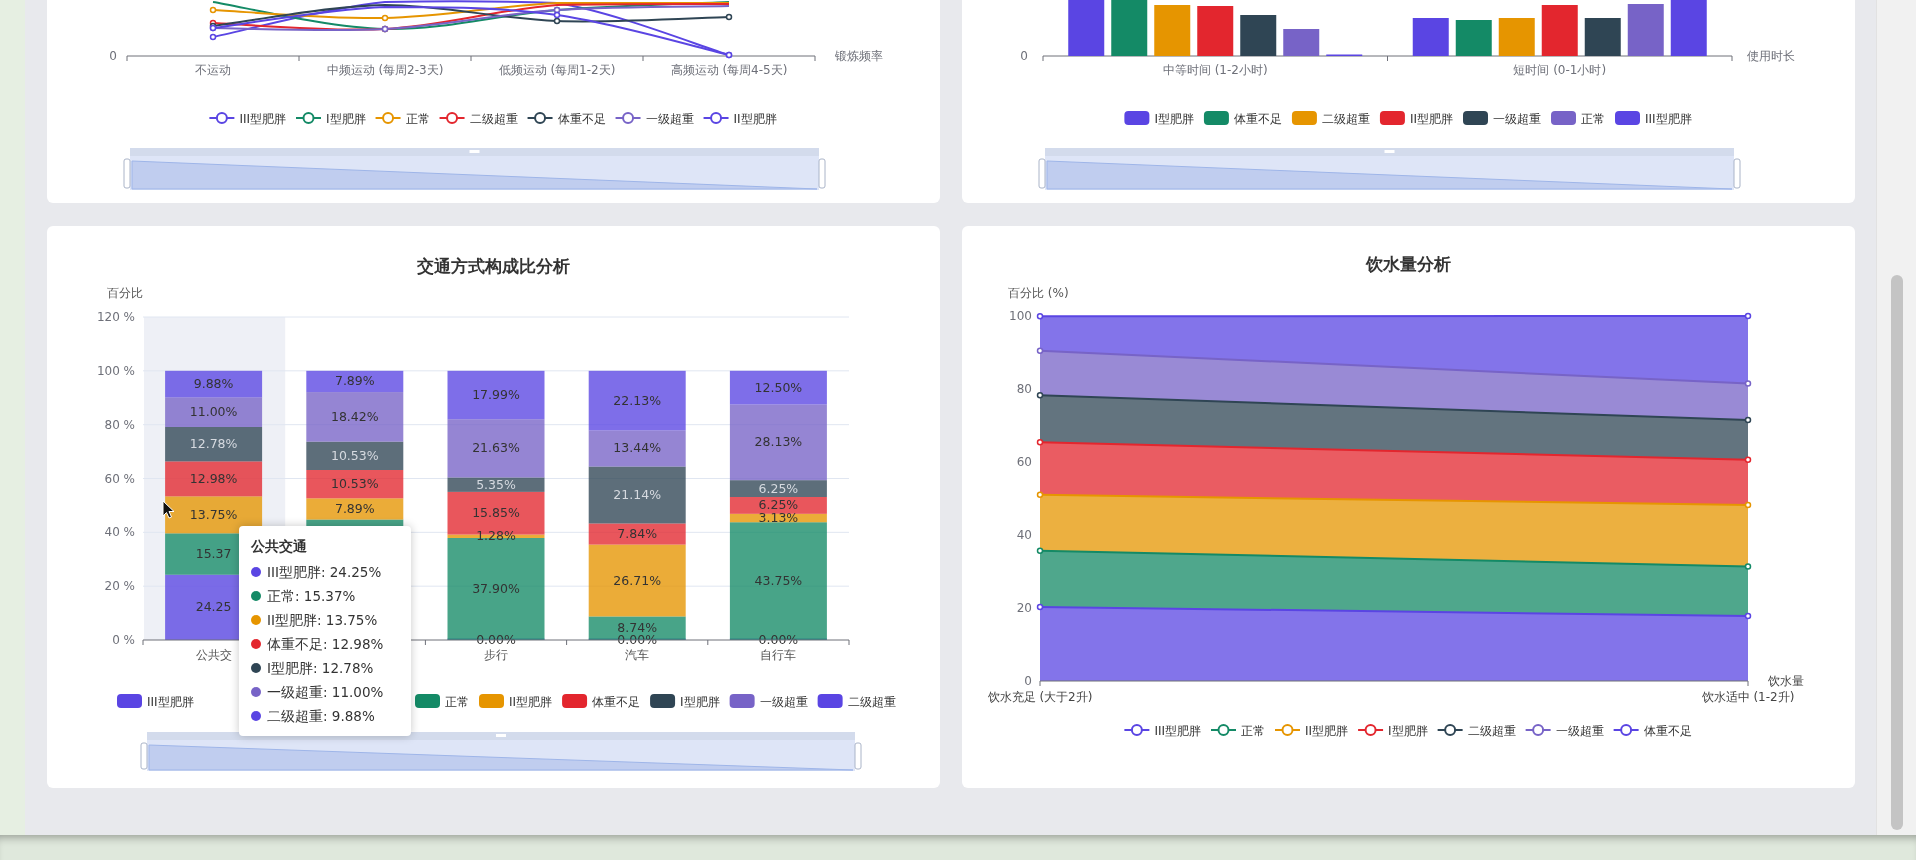 The width and height of the screenshot is (1916, 860). I want to click on tooltip-item: 一级超重: 11.00%, so click(325, 693).